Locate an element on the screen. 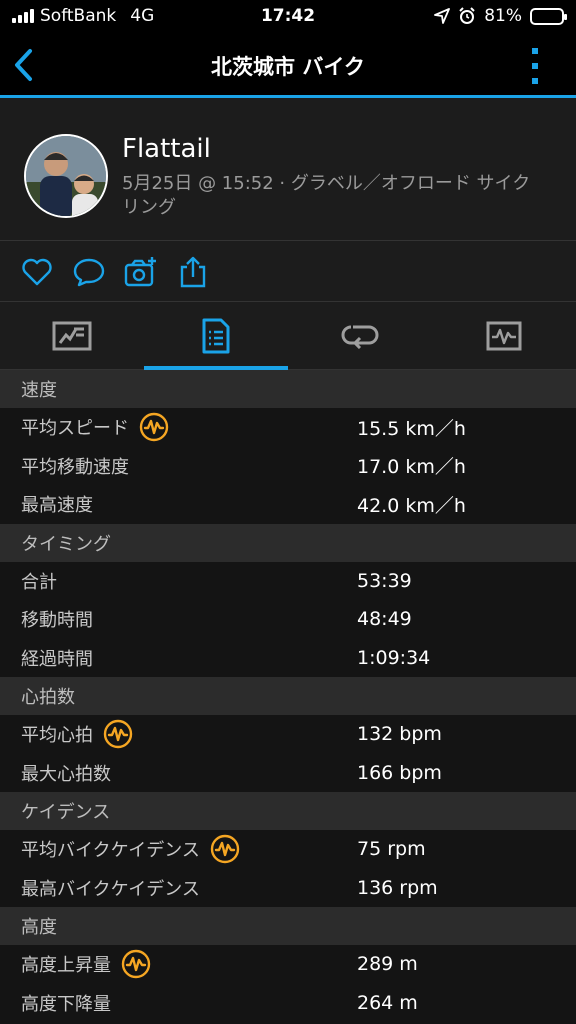 Image resolution: width=576 pixels, height=1024 pixels. stat-label: 最高バイクケイデンス is located at coordinates (110, 888).